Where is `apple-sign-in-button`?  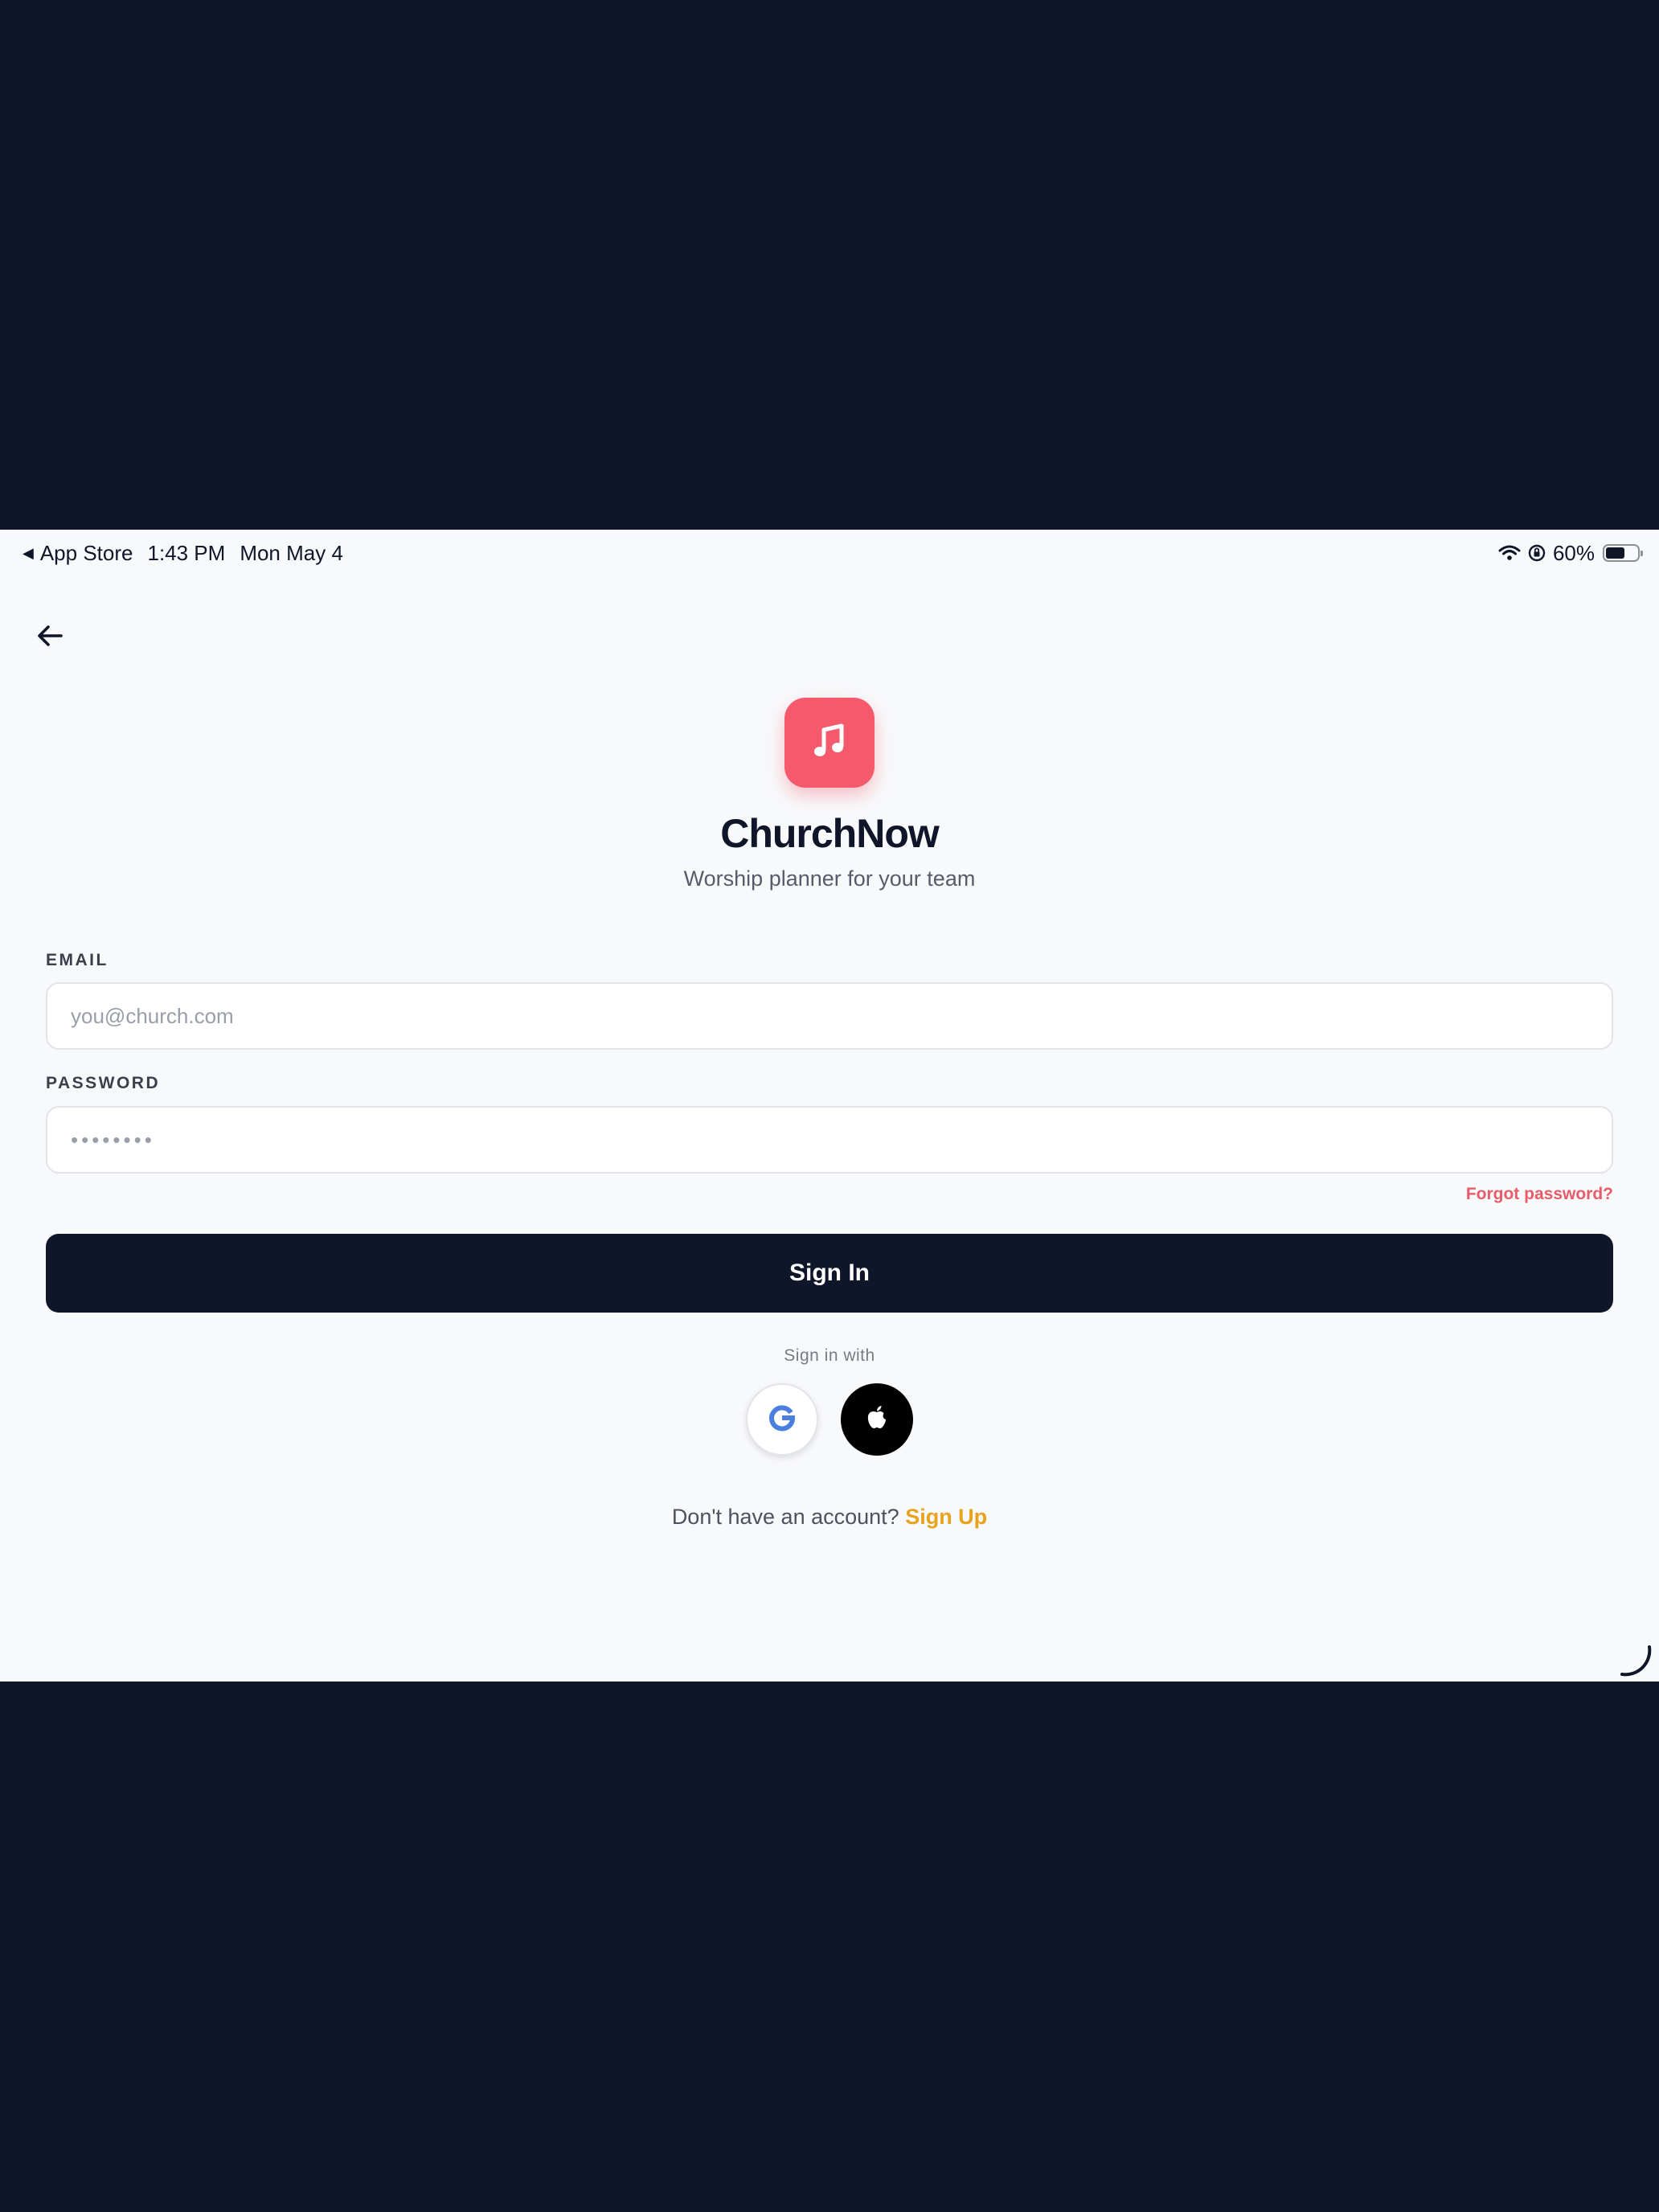 apple-sign-in-button is located at coordinates (877, 1419).